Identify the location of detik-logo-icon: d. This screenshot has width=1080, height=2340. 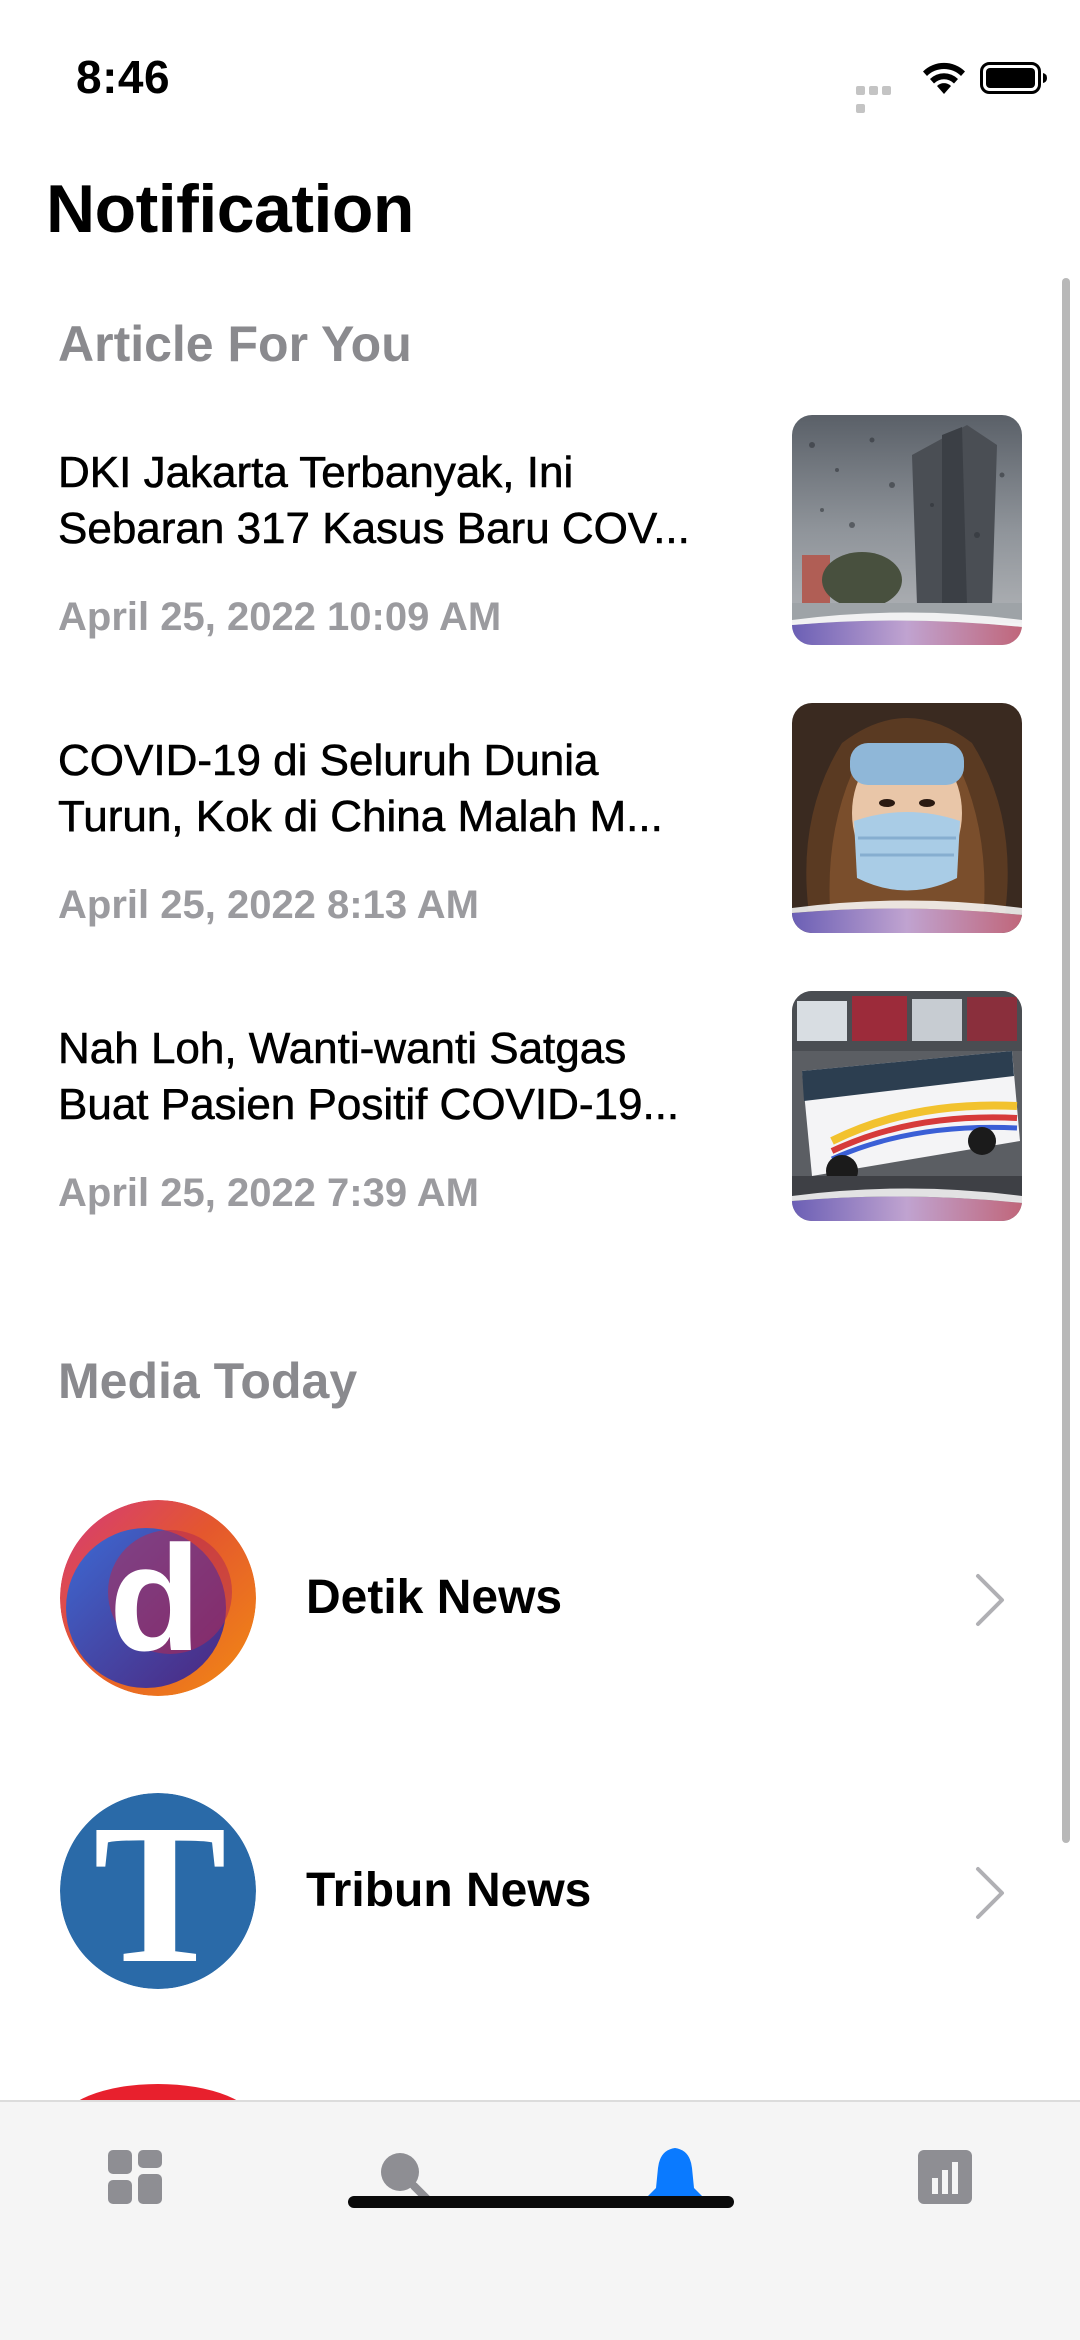
(158, 1598).